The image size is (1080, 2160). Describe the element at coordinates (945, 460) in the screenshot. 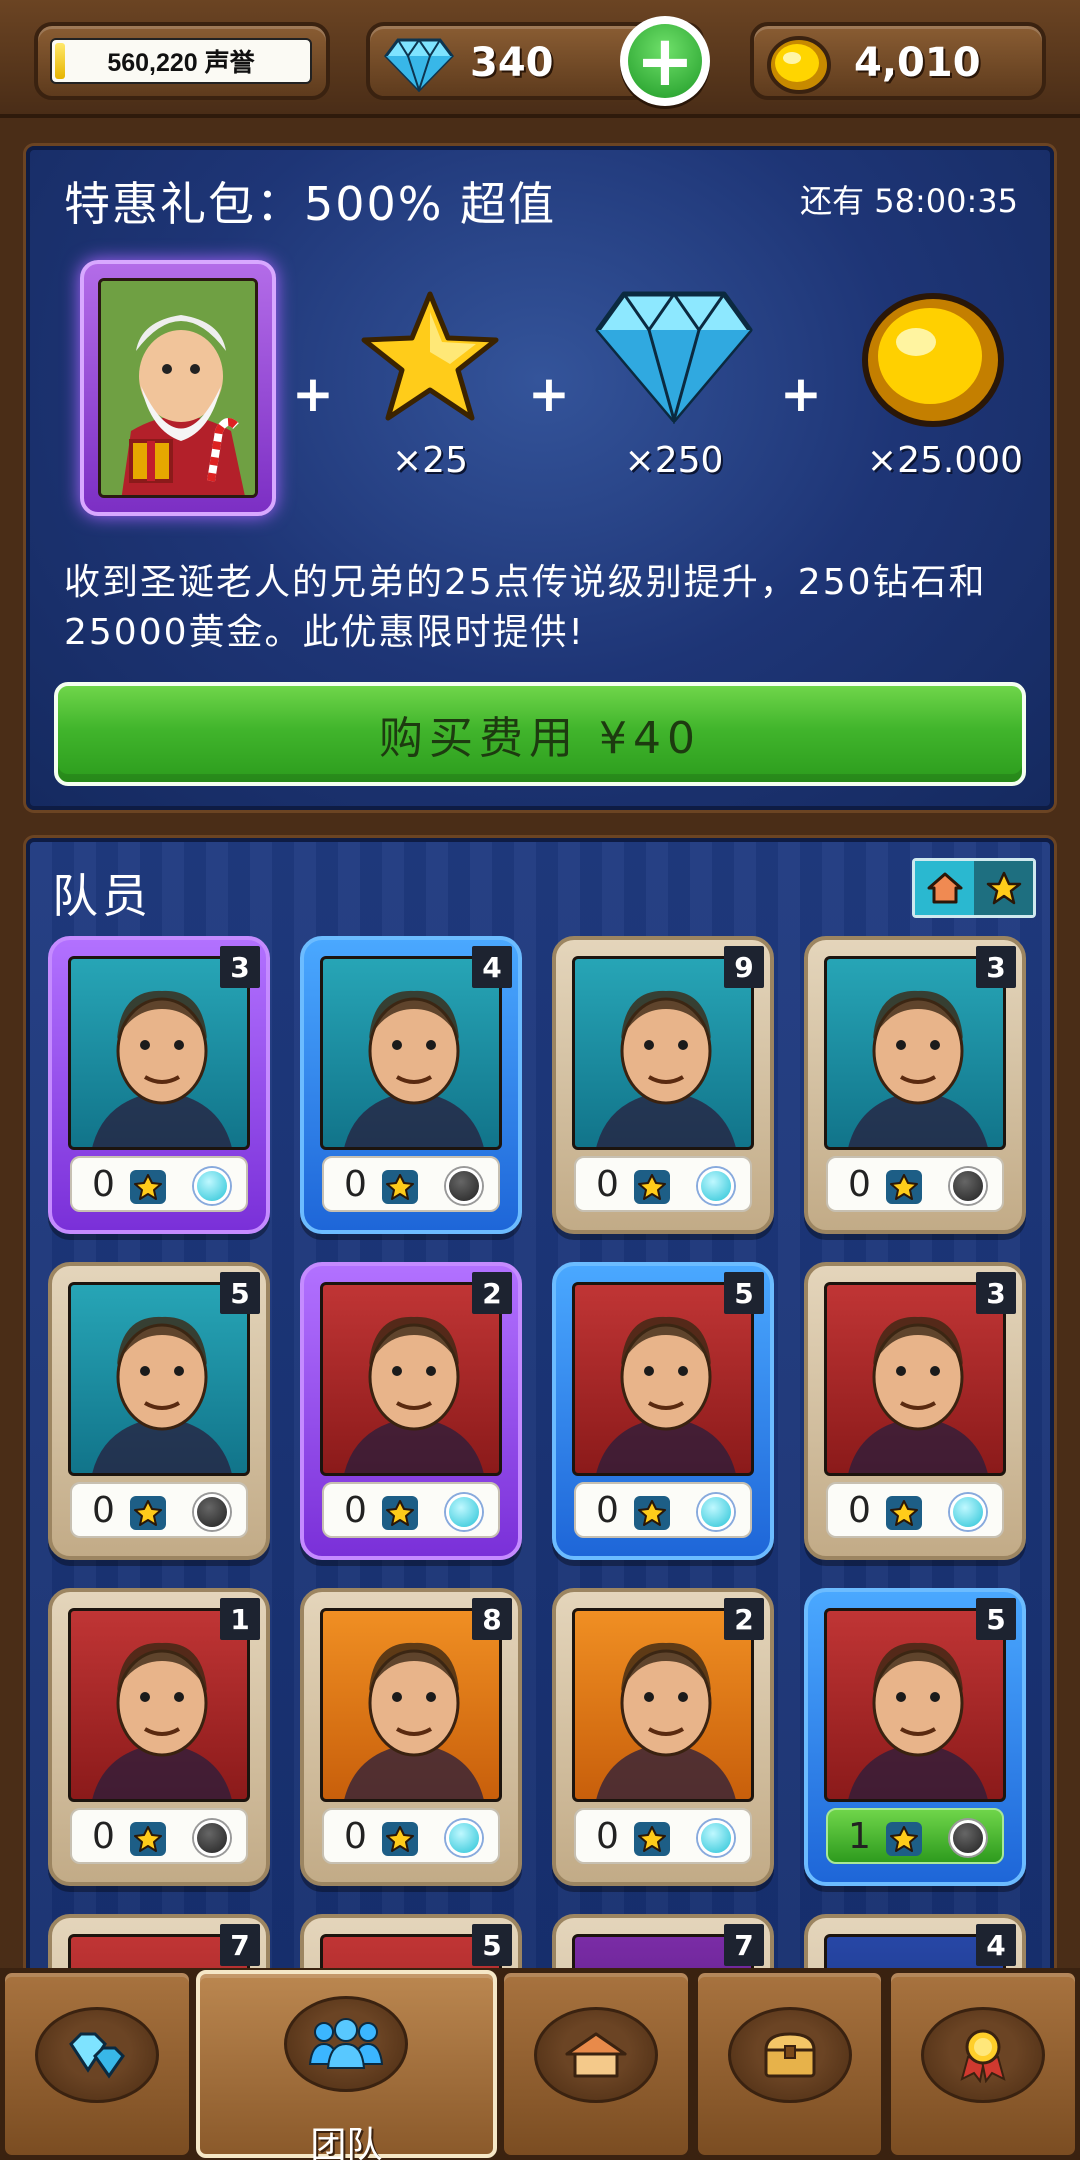

I see `coin-qty: ×25.000` at that location.